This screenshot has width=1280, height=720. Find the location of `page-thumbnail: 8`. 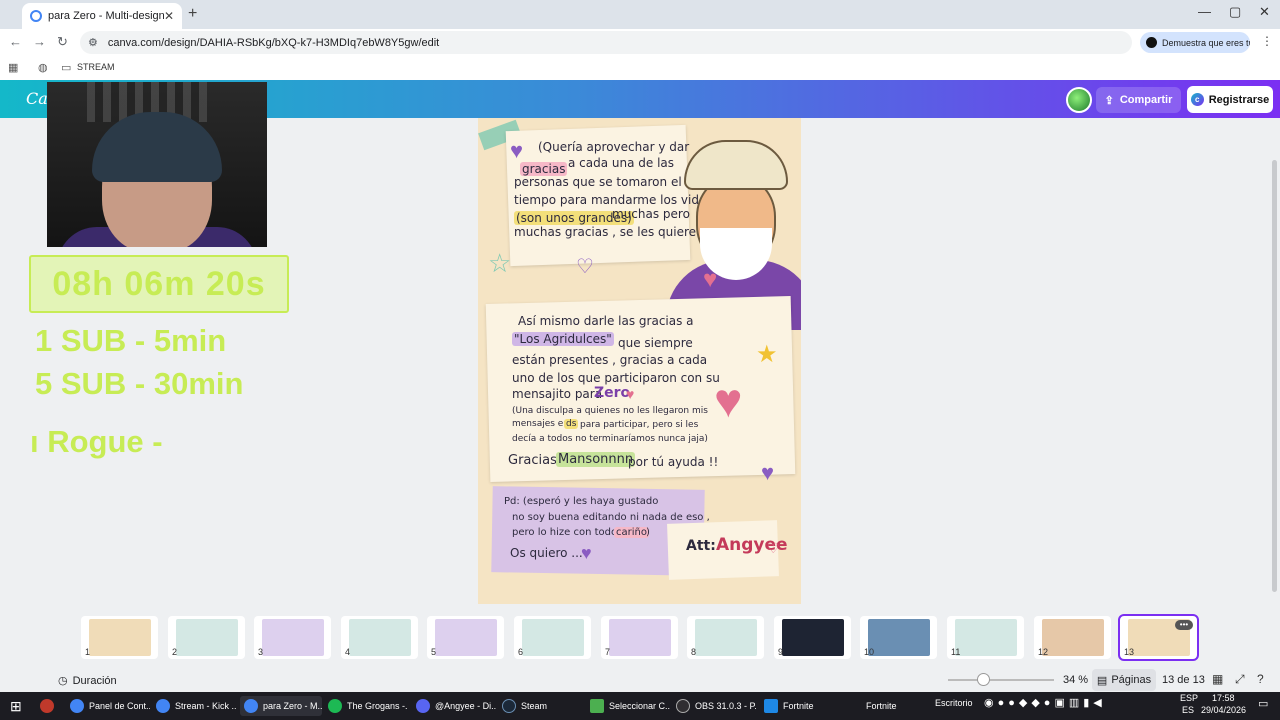

page-thumbnail: 8 is located at coordinates (725, 637).